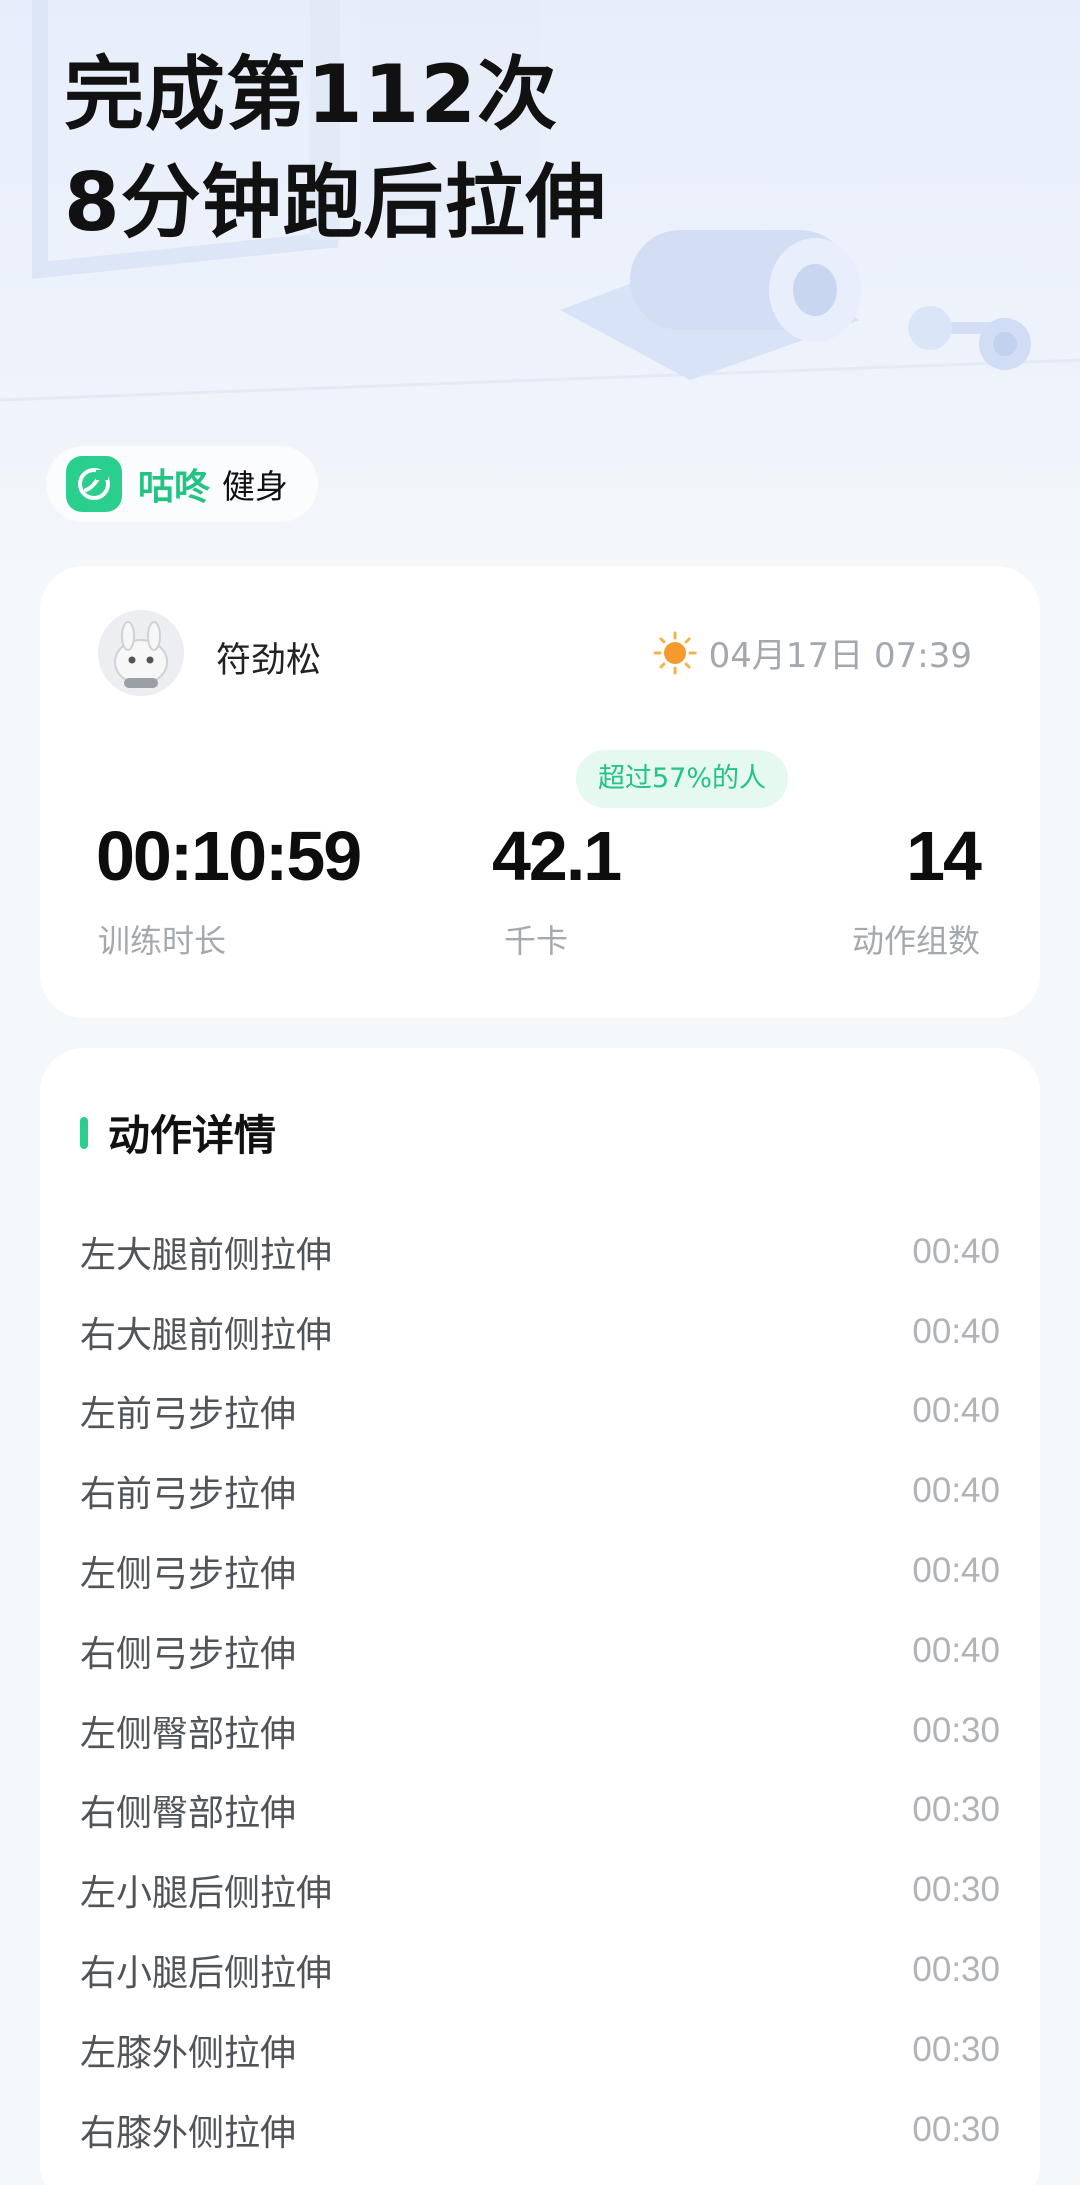 Image resolution: width=1080 pixels, height=2185 pixels. I want to click on brand-name: 咕咚, so click(174, 487).